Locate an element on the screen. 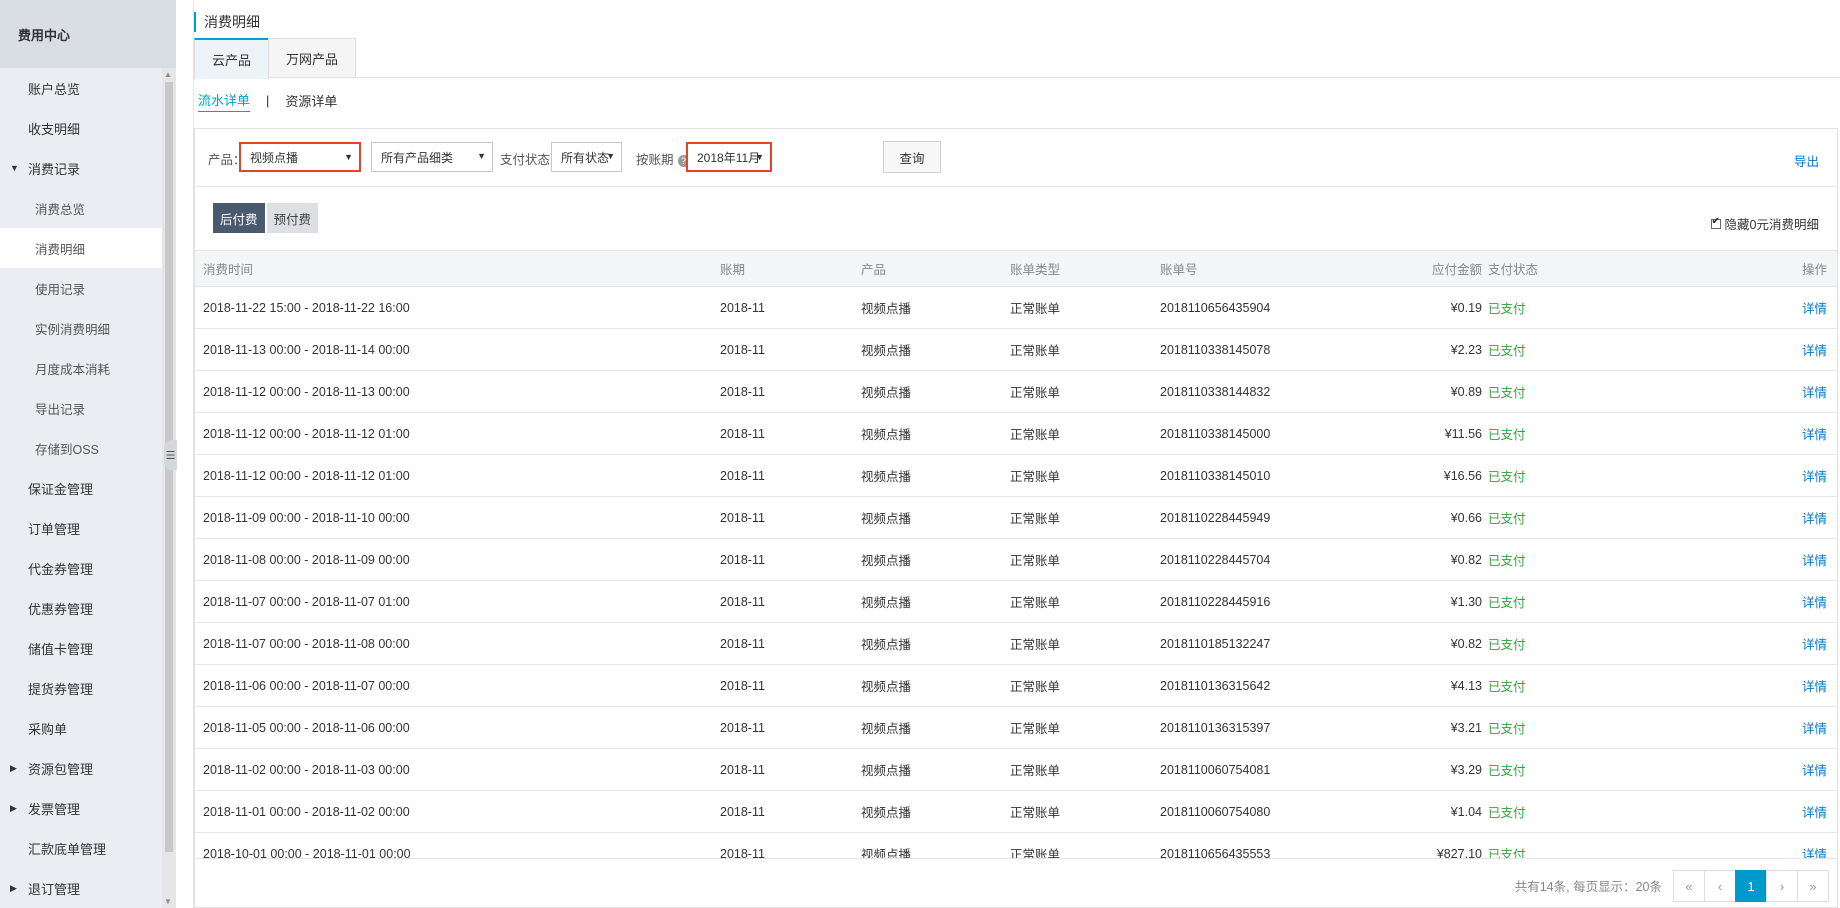  first-page-button: « is located at coordinates (1689, 886).